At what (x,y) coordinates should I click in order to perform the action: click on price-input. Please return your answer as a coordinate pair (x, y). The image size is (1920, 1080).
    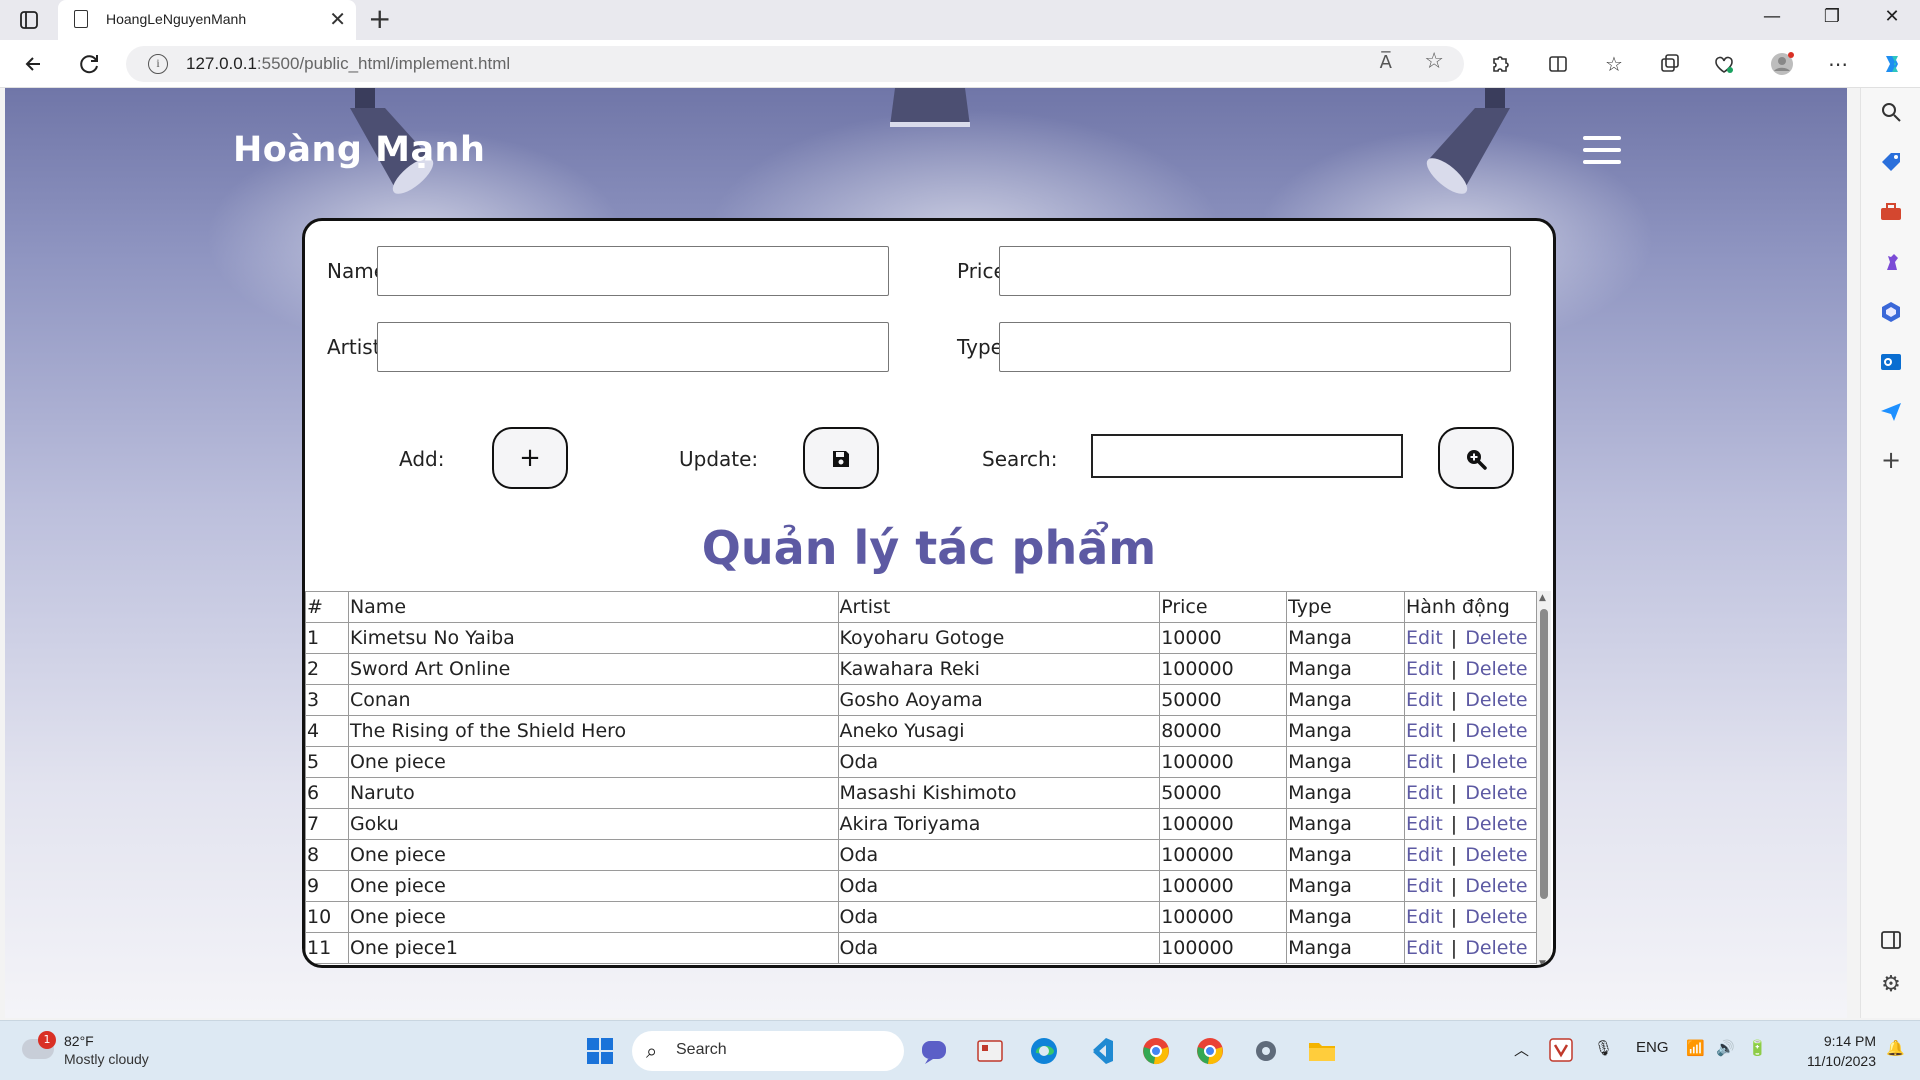
    Looking at the image, I should click on (1255, 271).